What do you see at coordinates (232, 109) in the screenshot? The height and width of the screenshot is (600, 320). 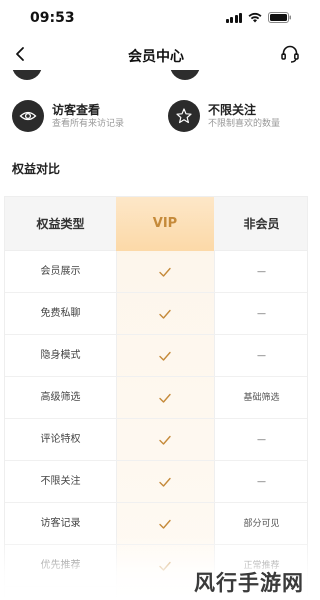 I see `feature-title: 不限关注` at bounding box center [232, 109].